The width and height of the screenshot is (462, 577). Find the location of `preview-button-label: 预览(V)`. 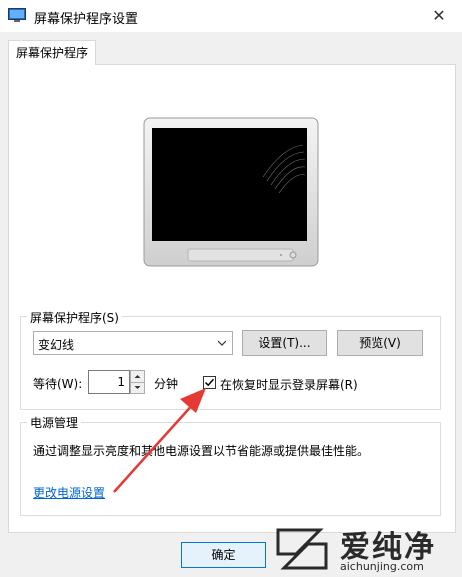

preview-button-label: 预览(V) is located at coordinates (380, 343).